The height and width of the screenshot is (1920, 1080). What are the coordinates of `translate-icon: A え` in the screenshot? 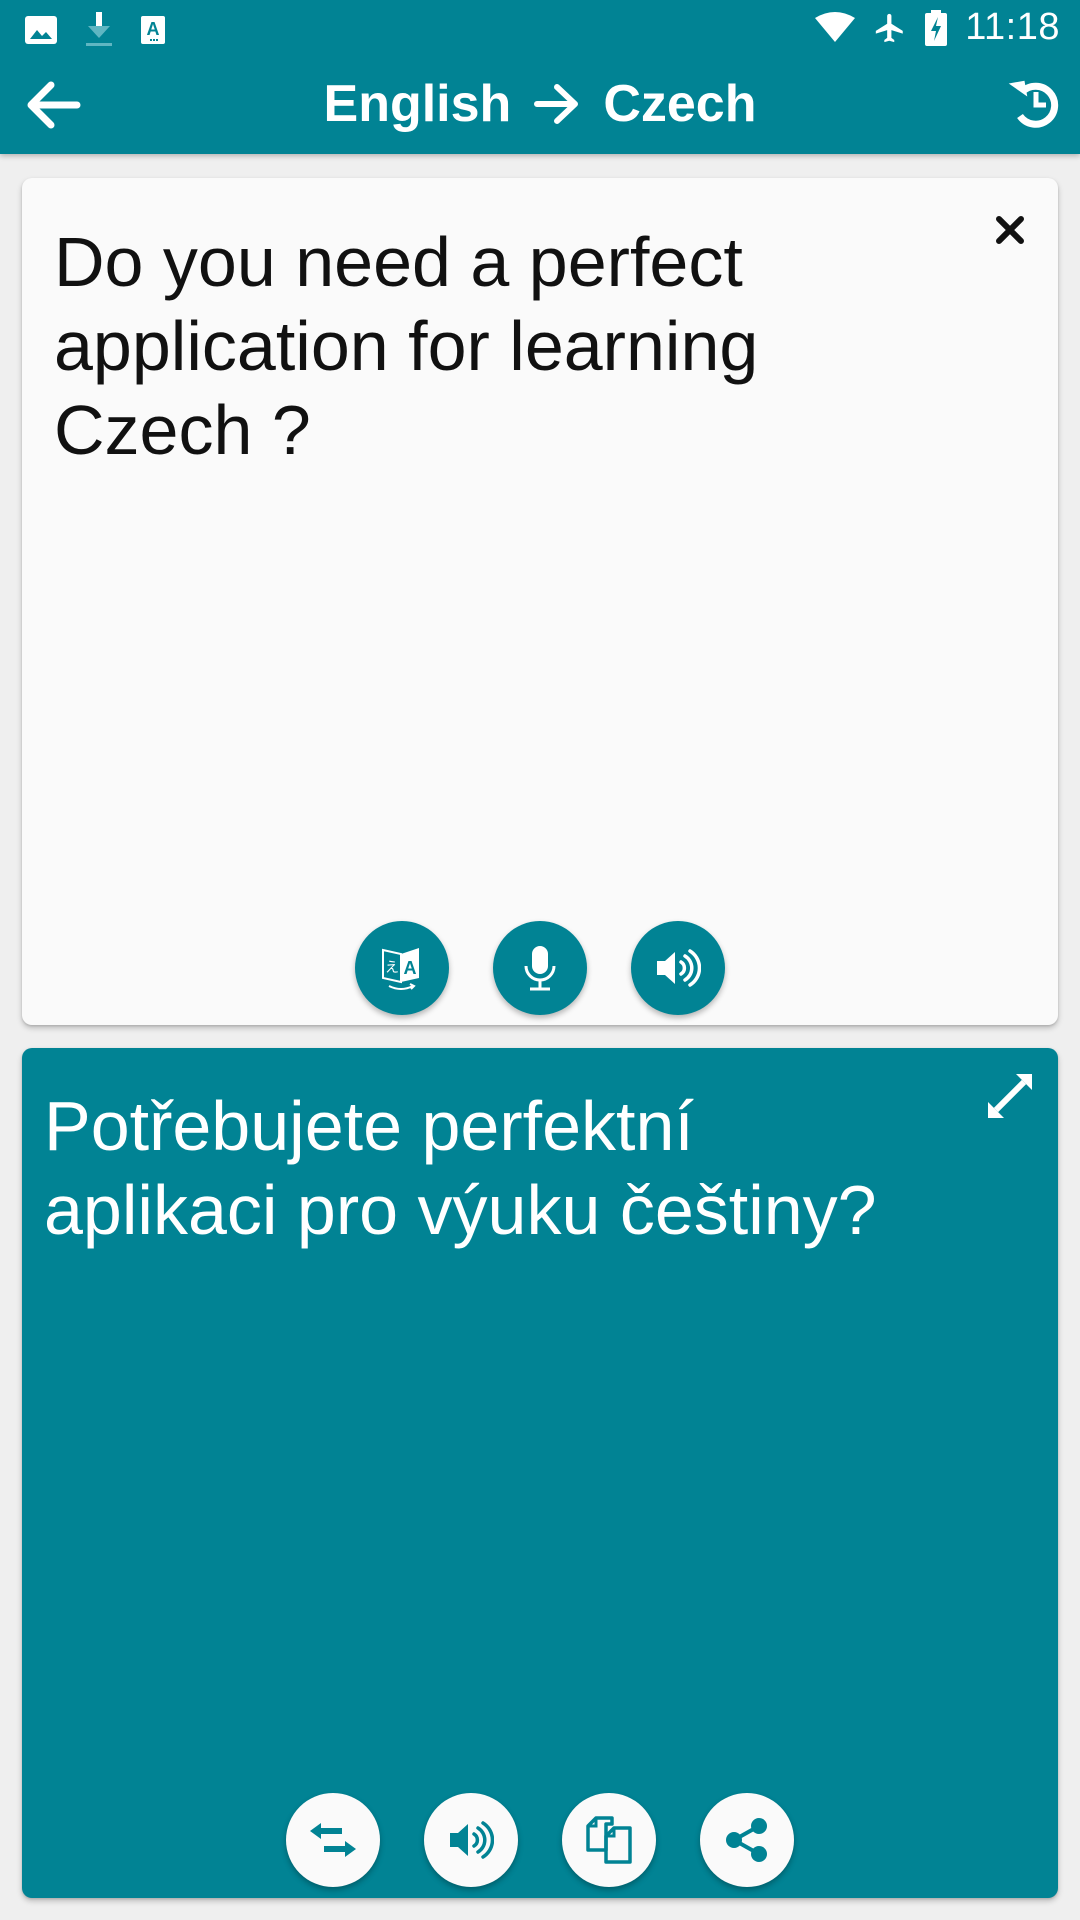 It's located at (400, 969).